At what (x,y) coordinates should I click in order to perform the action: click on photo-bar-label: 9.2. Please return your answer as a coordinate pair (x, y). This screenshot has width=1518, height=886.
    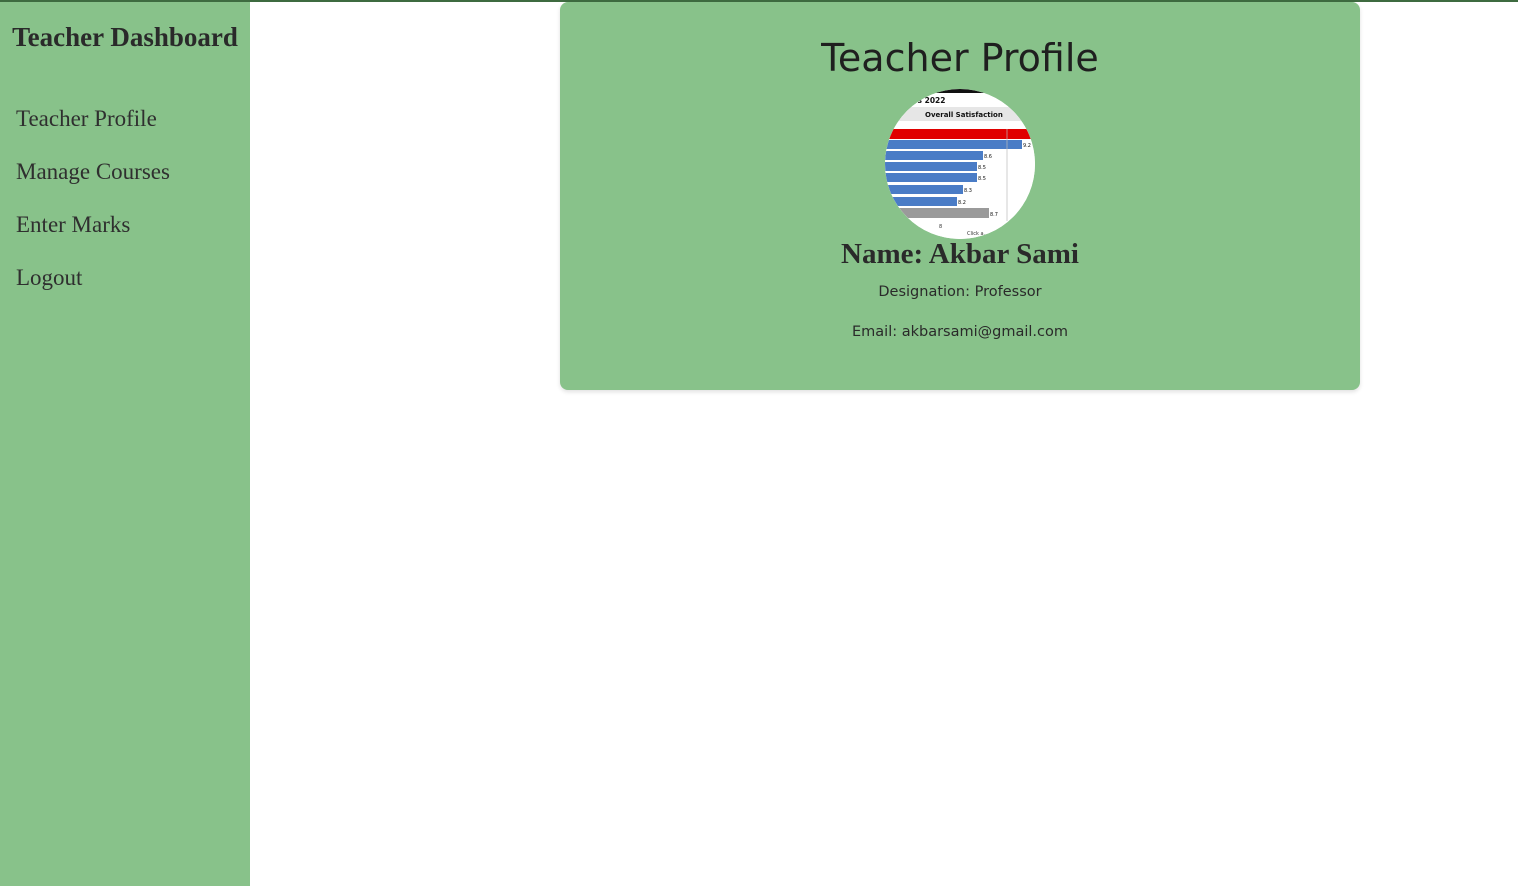
    Looking at the image, I should click on (1027, 146).